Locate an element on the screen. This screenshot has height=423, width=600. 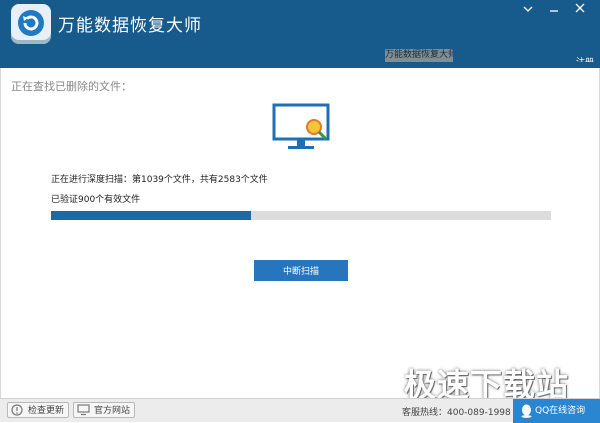
footer-bar: 检查更新 官方网站 客服热线：400-089-1998 QQ在线咨询 is located at coordinates (300, 410).